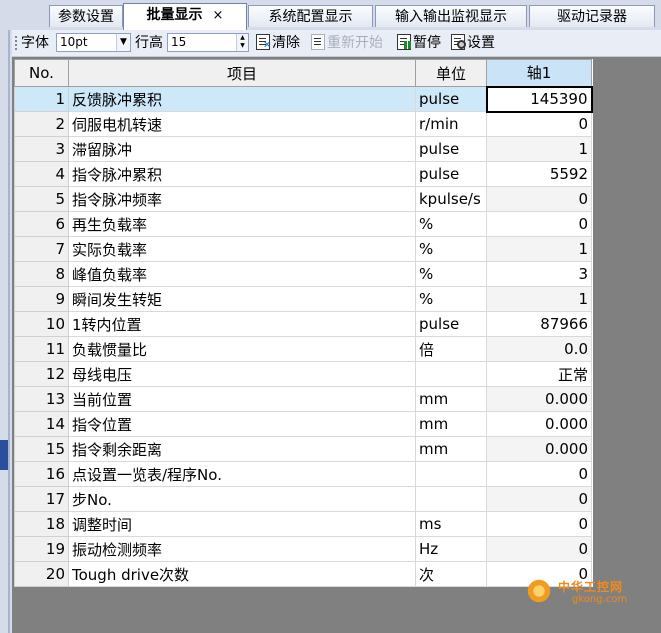 The height and width of the screenshot is (633, 661). I want to click on axis1-value-cell: 正常, so click(539, 374).